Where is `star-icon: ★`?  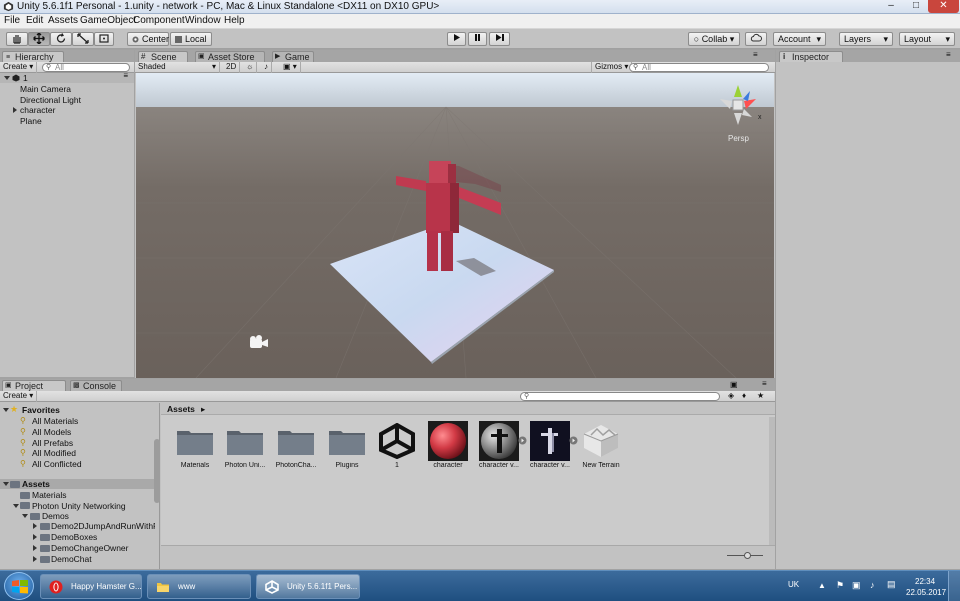 star-icon: ★ is located at coordinates (760, 395).